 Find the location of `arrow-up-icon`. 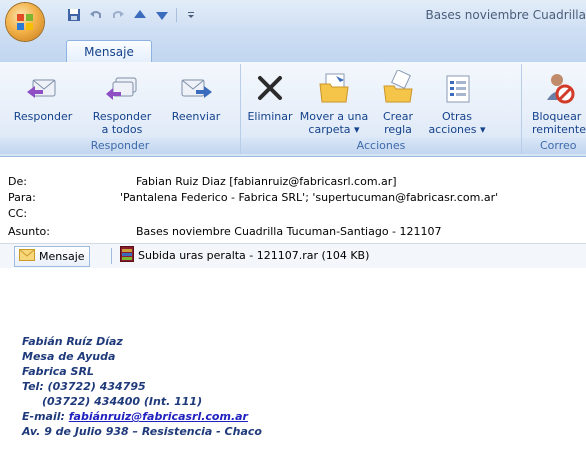

arrow-up-icon is located at coordinates (140, 15).